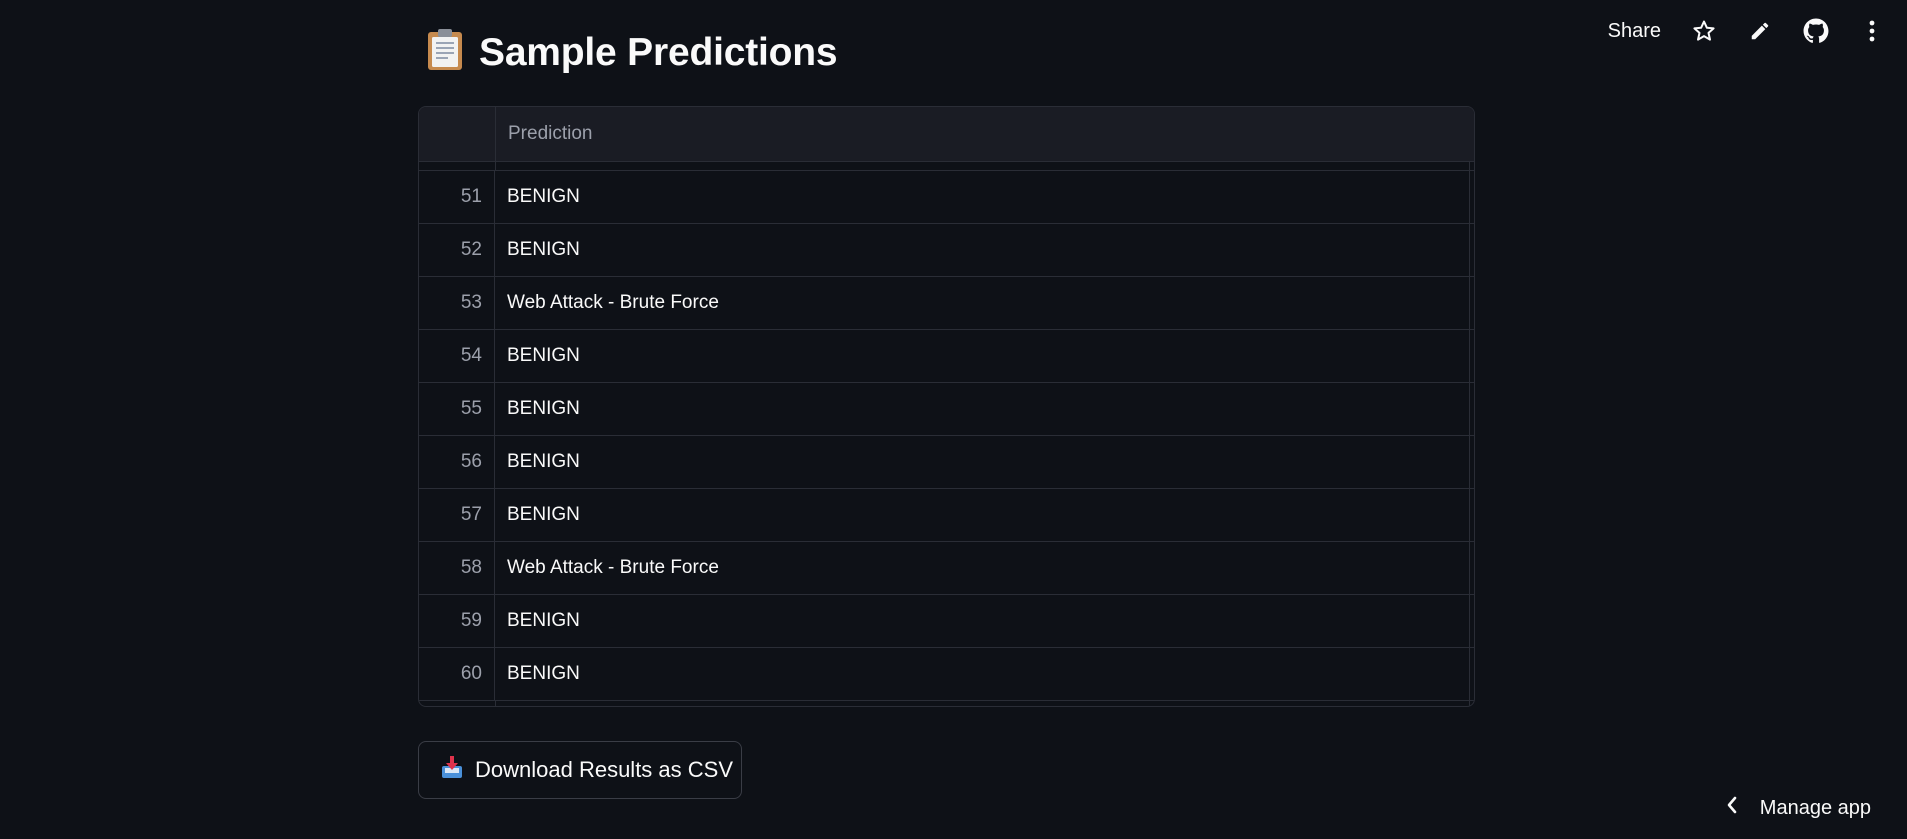 The width and height of the screenshot is (1907, 839). I want to click on row-index: 53, so click(457, 303).